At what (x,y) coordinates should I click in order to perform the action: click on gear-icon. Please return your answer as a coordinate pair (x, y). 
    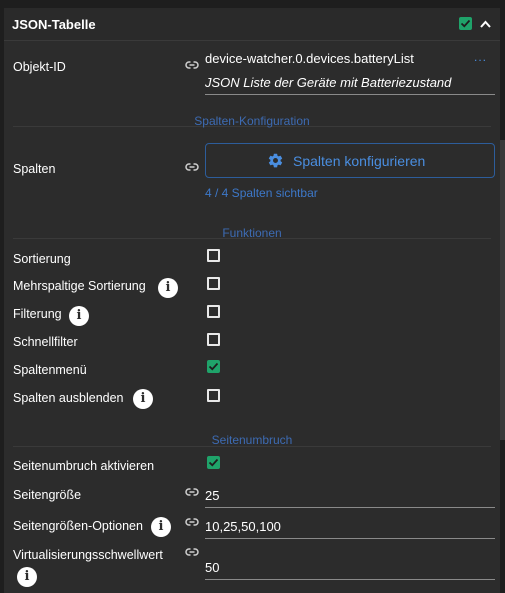
    Looking at the image, I should click on (275, 160).